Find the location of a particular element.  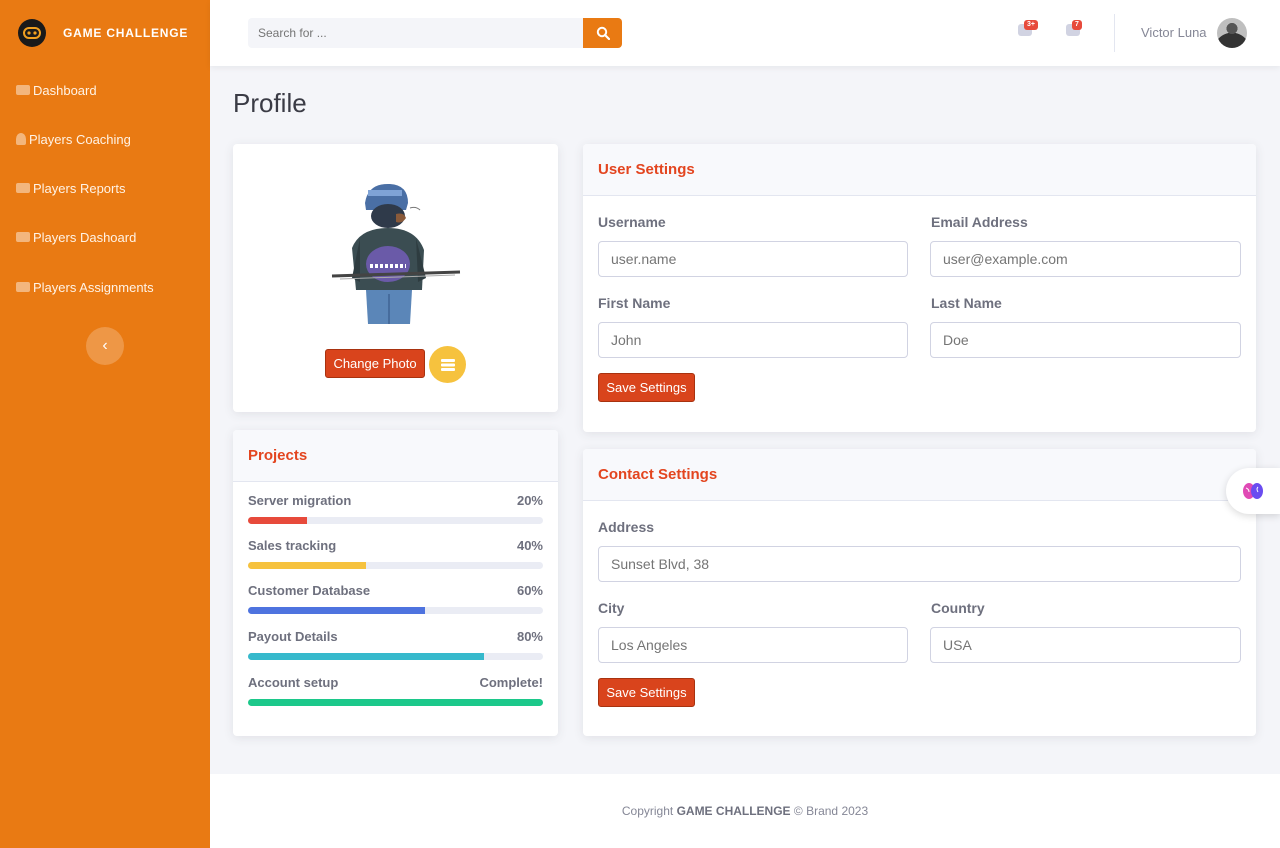

city-field is located at coordinates (753, 645).